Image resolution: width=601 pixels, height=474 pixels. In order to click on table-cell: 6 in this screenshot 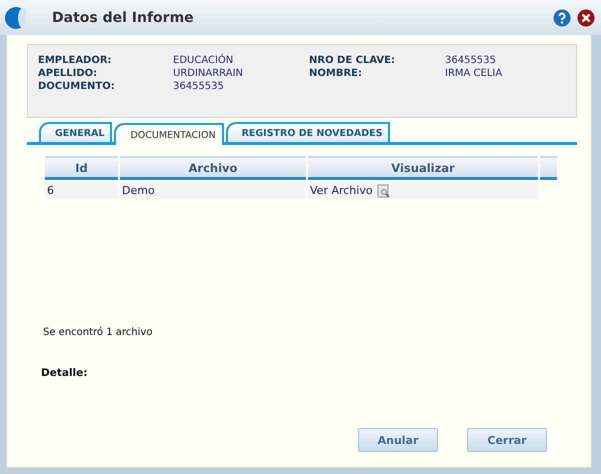, I will do `click(81, 190)`.